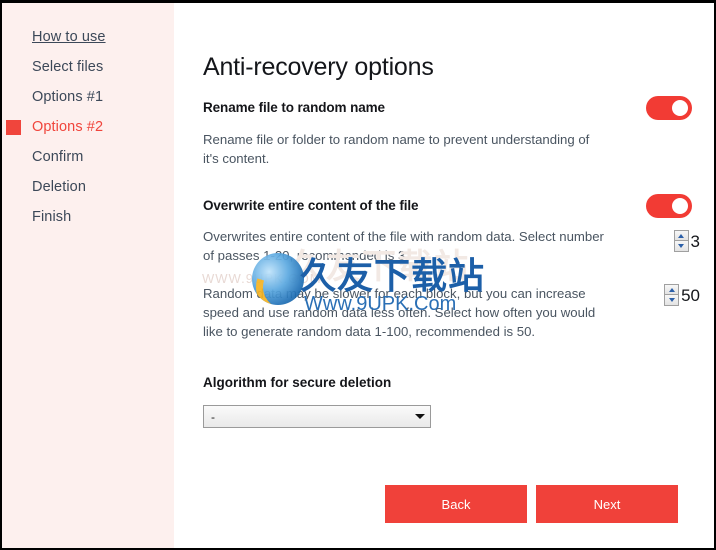 Image resolution: width=716 pixels, height=550 pixels. What do you see at coordinates (88, 187) in the screenshot?
I see `sidebar-item-deletion: Deletion` at bounding box center [88, 187].